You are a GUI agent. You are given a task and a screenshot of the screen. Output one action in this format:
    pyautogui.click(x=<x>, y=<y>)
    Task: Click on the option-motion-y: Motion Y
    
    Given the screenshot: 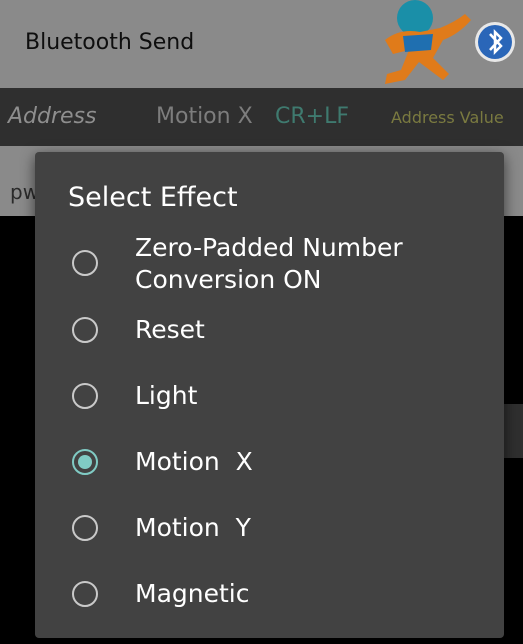 What is the action you would take?
    pyautogui.click(x=269, y=530)
    